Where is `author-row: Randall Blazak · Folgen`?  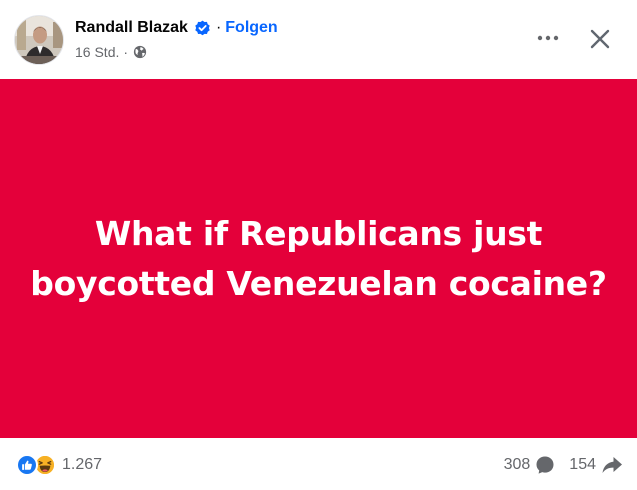 author-row: Randall Blazak · Folgen is located at coordinates (176, 28).